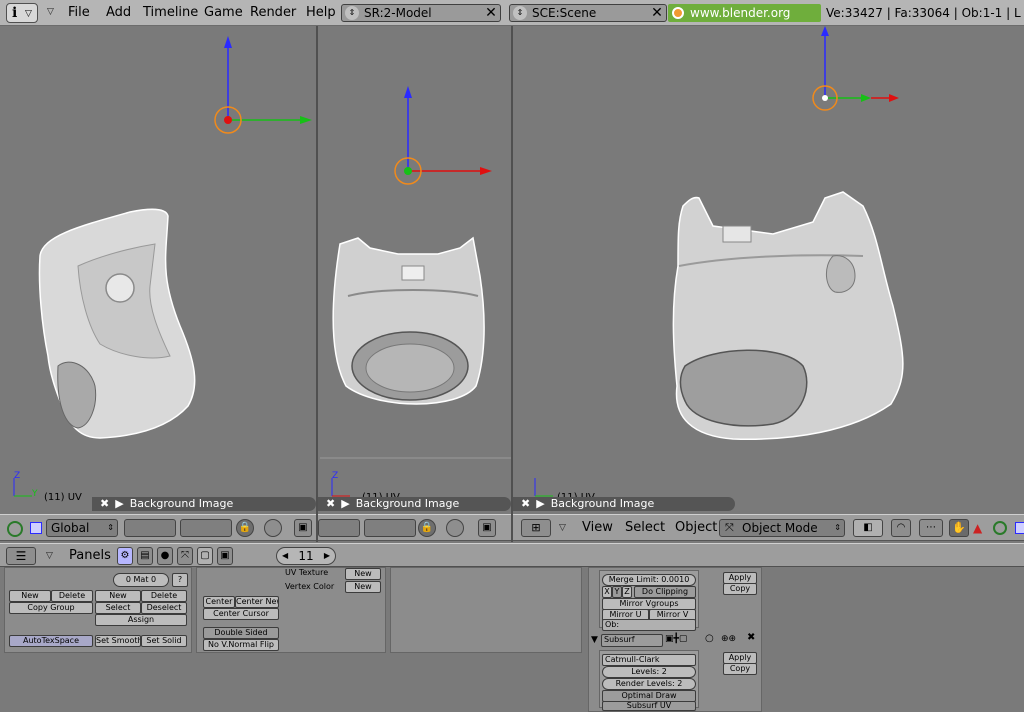 This screenshot has width=1024, height=712. What do you see at coordinates (421, 13) in the screenshot?
I see `screen-selector: ⇕ SR:2-Model ✕` at bounding box center [421, 13].